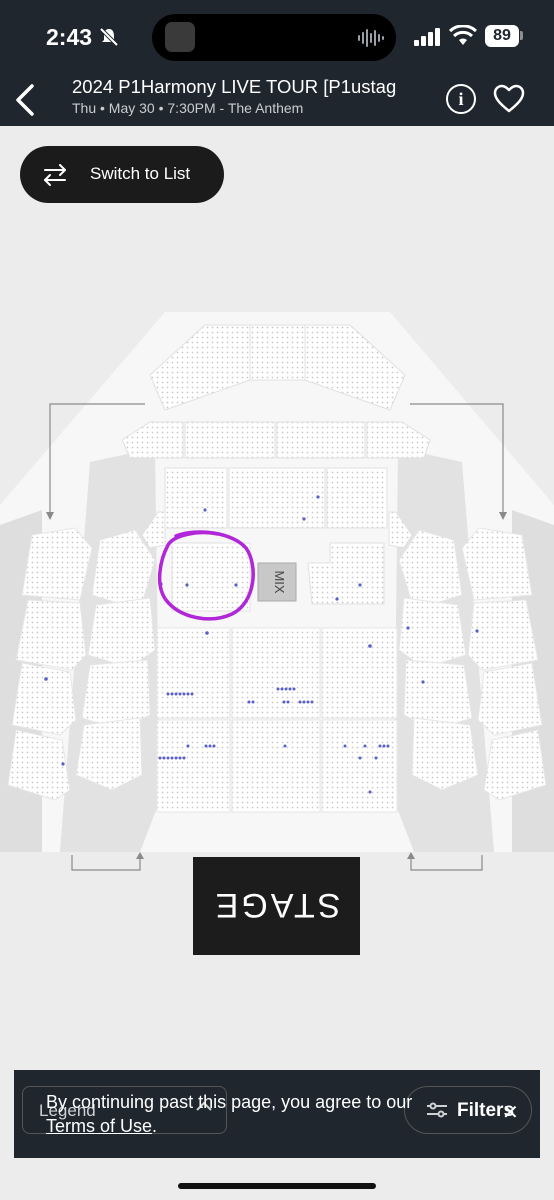 The image size is (554, 1200). What do you see at coordinates (277, 1186) in the screenshot?
I see `home-indicator` at bounding box center [277, 1186].